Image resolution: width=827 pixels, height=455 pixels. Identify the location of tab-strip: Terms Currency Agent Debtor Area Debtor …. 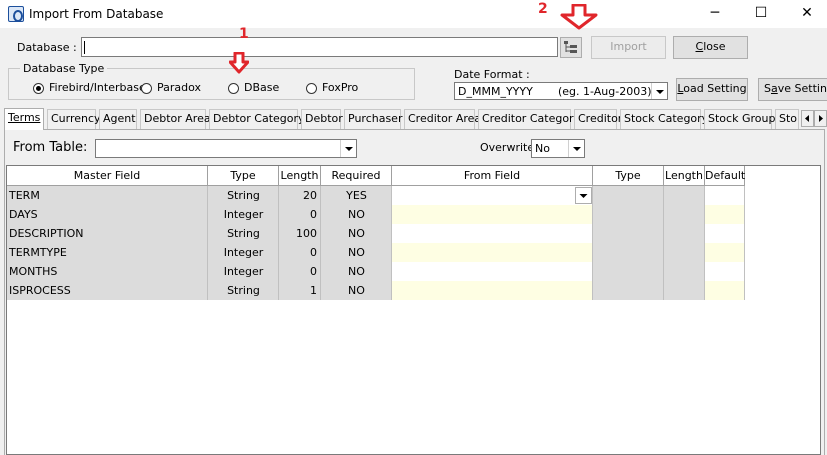
(415, 119).